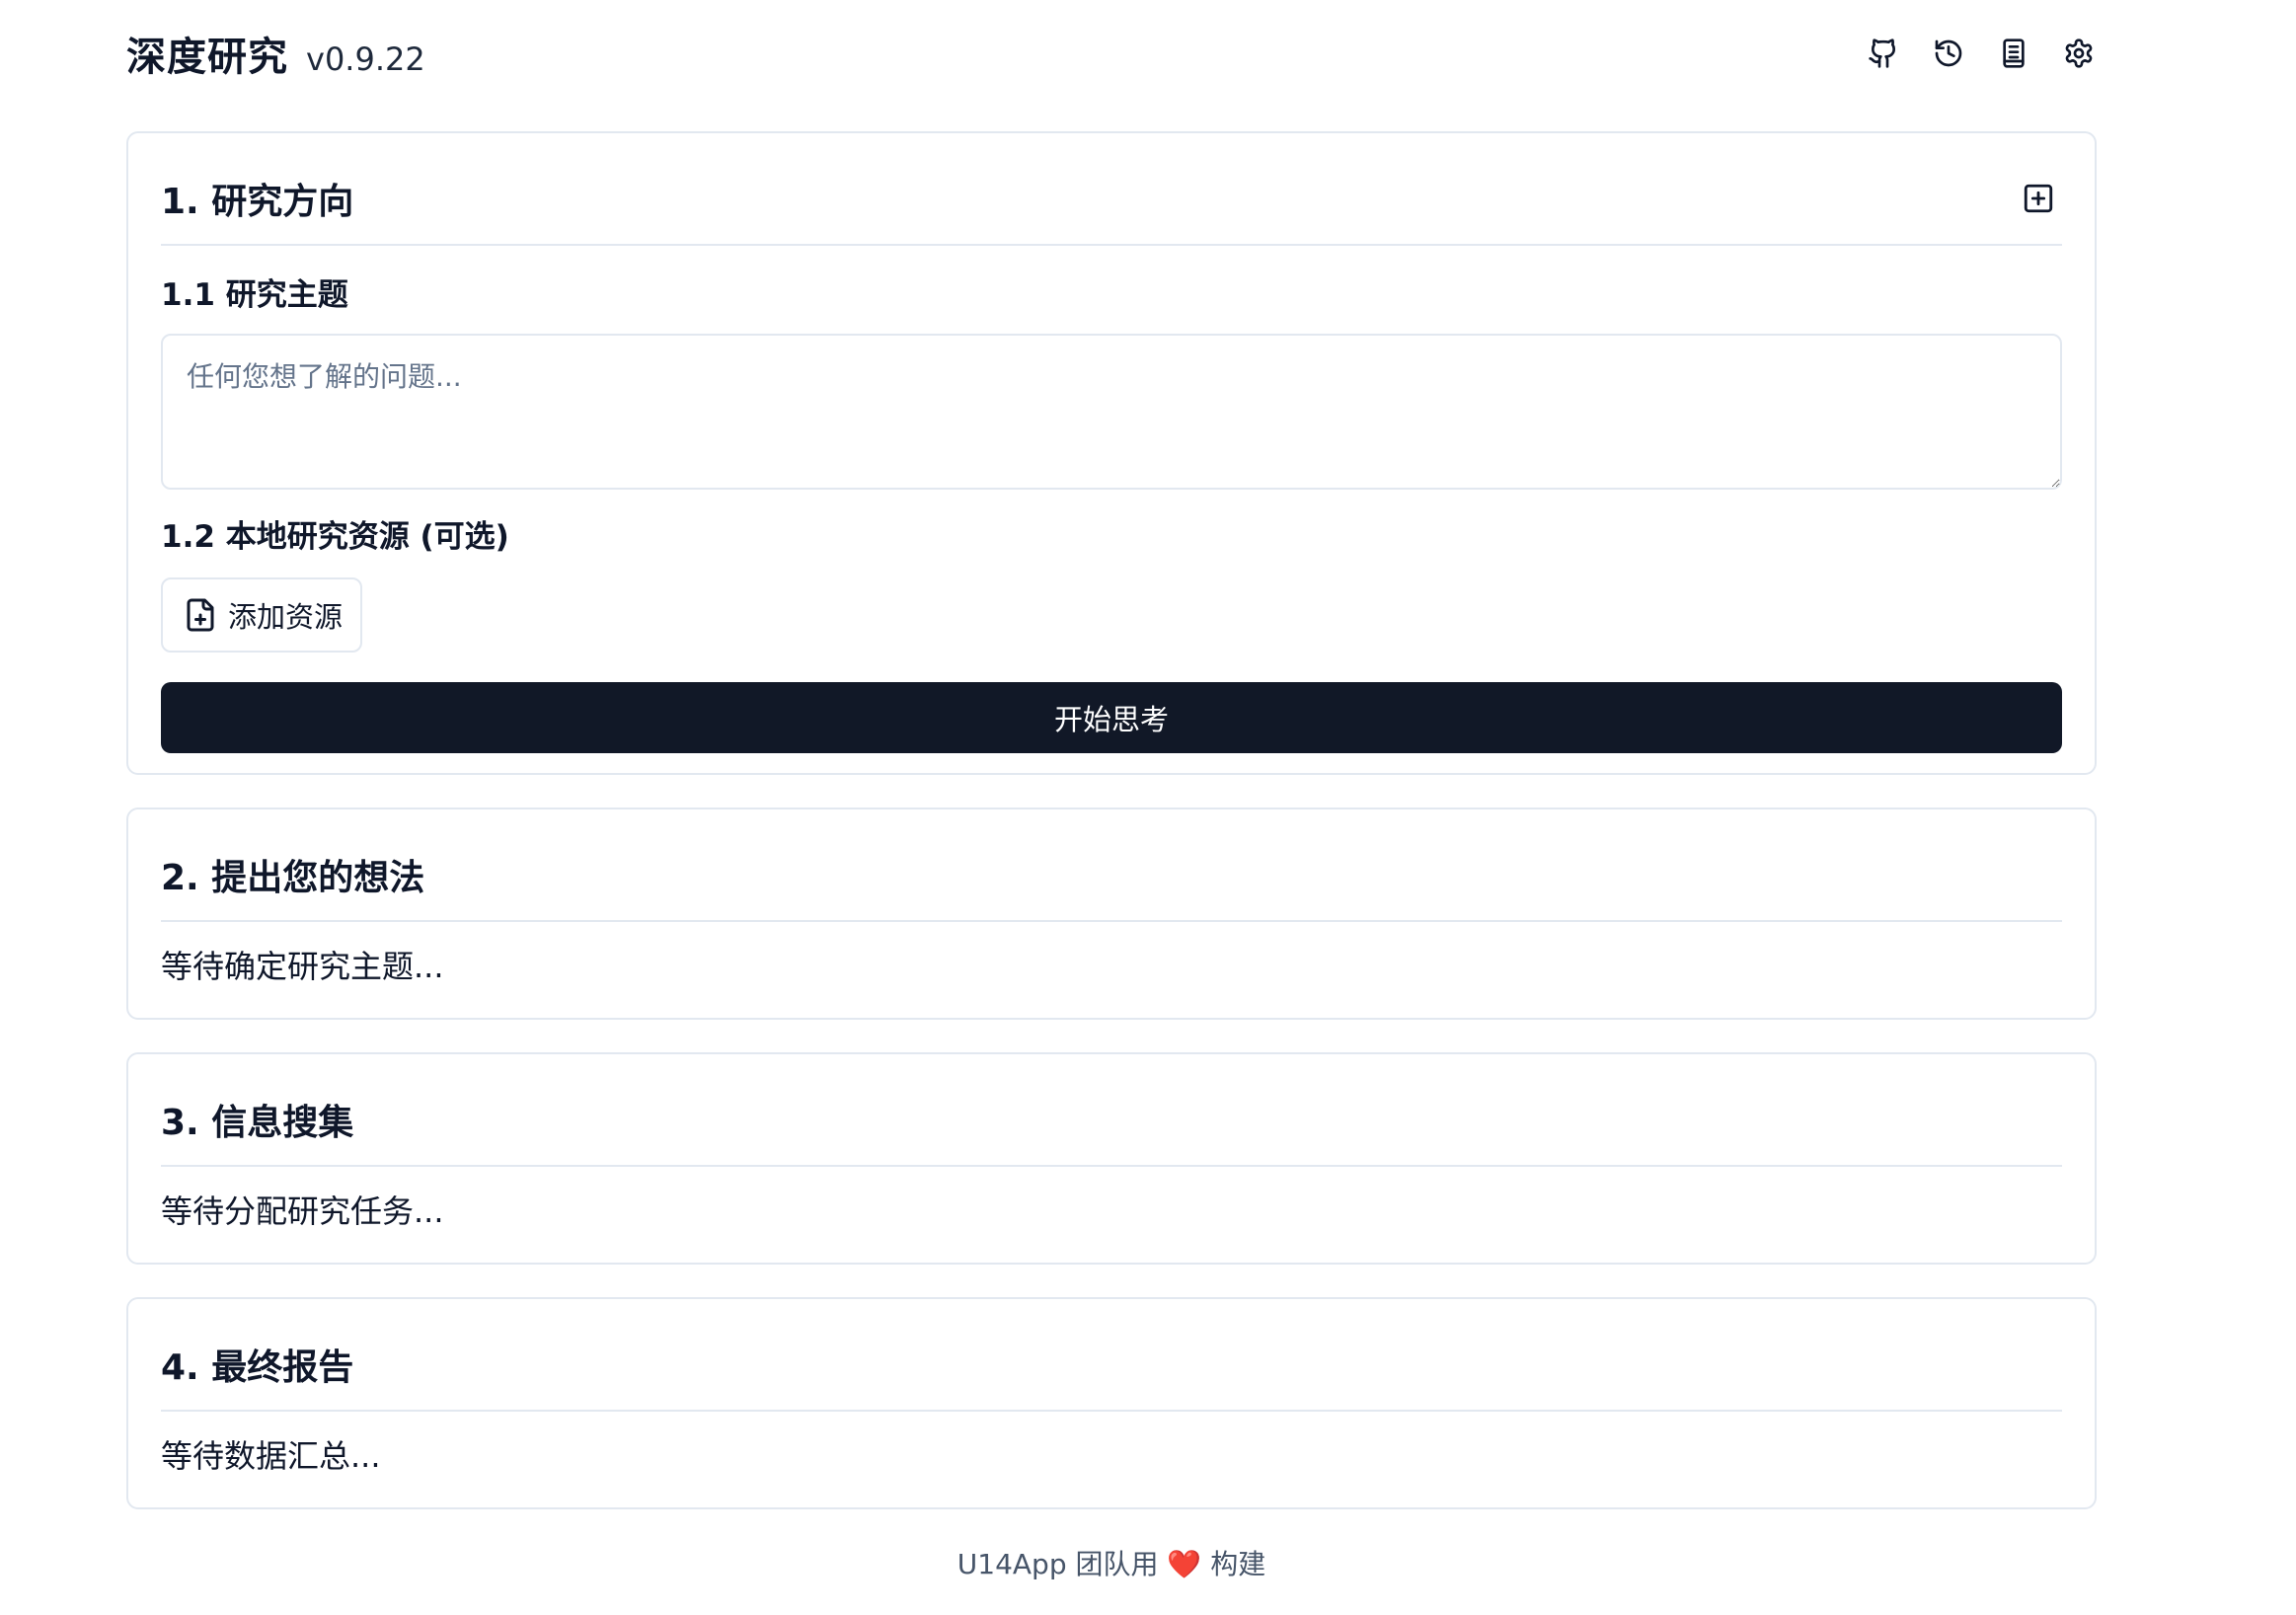 The width and height of the screenshot is (2296, 1615). I want to click on info-gathering-title: 3. 信息搜集, so click(257, 1123).